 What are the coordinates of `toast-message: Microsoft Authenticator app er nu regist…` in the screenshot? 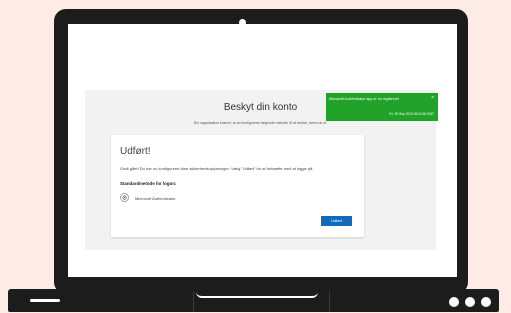 It's located at (364, 99).